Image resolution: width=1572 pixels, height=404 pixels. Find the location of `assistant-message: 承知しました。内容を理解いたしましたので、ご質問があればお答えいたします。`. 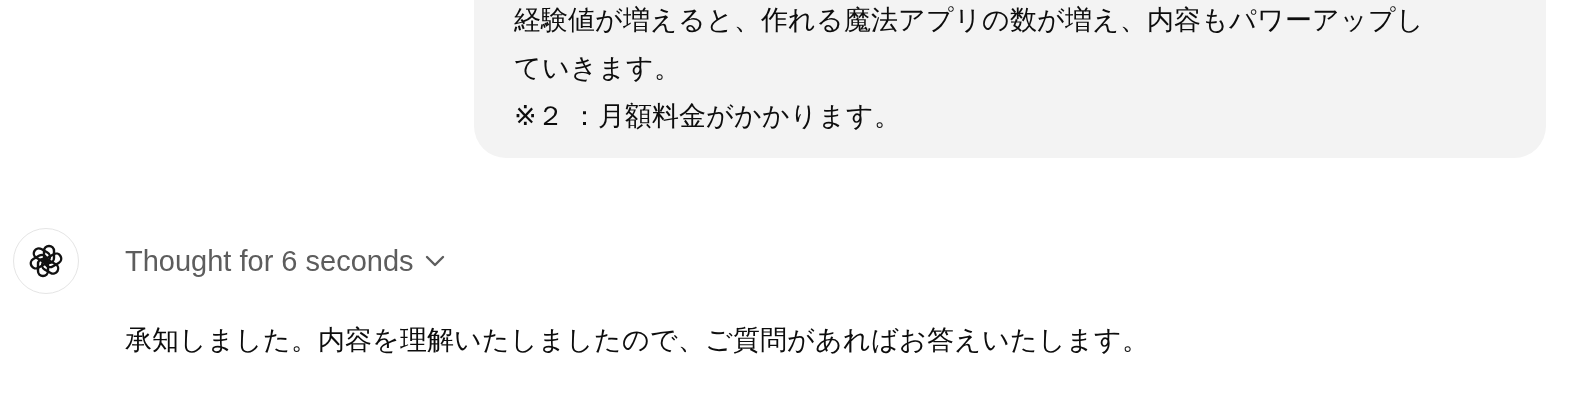

assistant-message: 承知しました。内容を理解いたしましたので、ご質問があればお答えいたします。 is located at coordinates (637, 340).